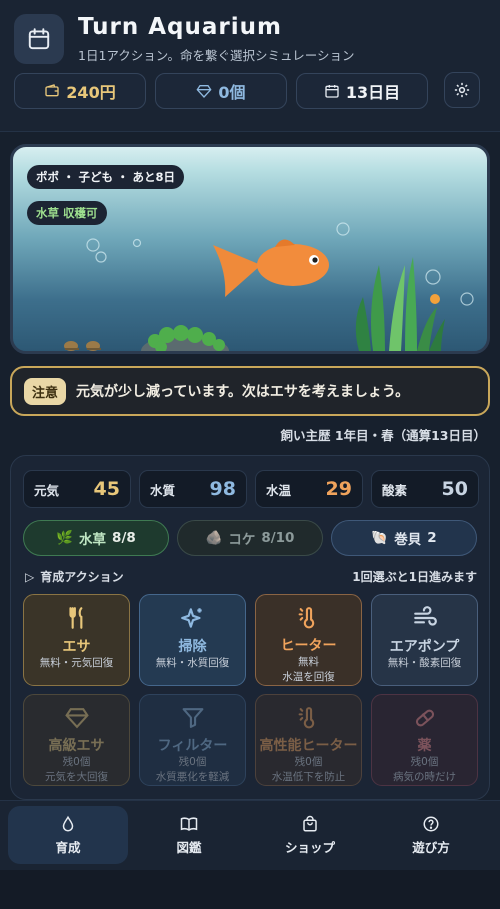 The image size is (500, 909). What do you see at coordinates (425, 489) in the screenshot?
I see `metric-oxygen: 酸素 50` at bounding box center [425, 489].